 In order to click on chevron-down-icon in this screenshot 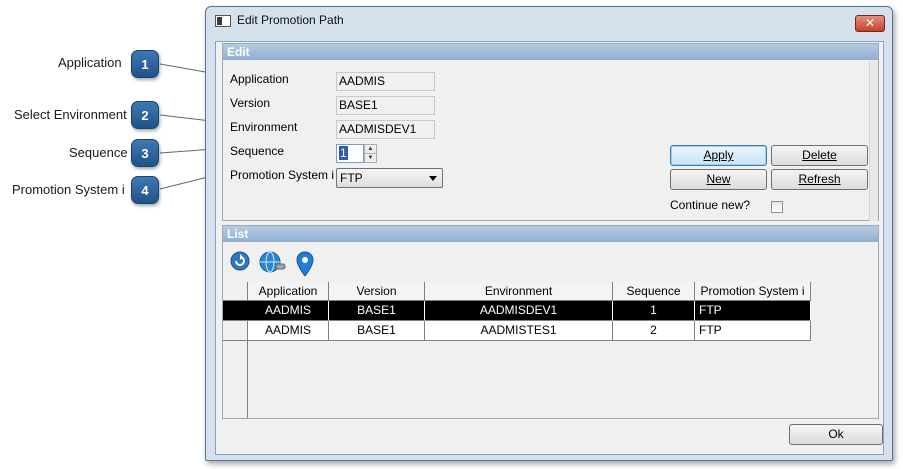, I will do `click(433, 178)`.